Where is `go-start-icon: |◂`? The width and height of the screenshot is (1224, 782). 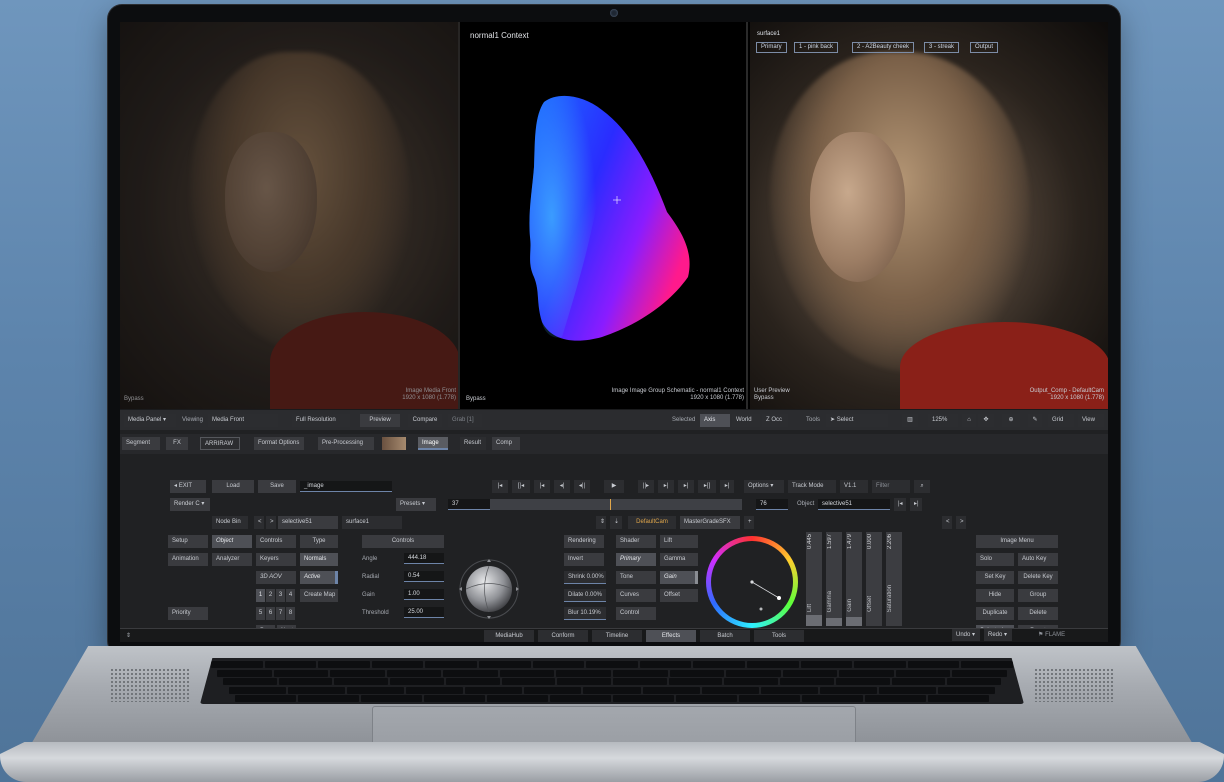
go-start-icon: |◂ is located at coordinates (500, 486).